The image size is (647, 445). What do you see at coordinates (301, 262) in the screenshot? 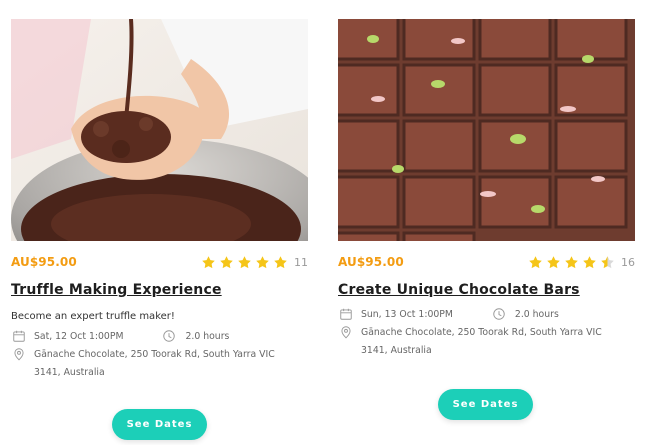
I see `review-count: 11` at bounding box center [301, 262].